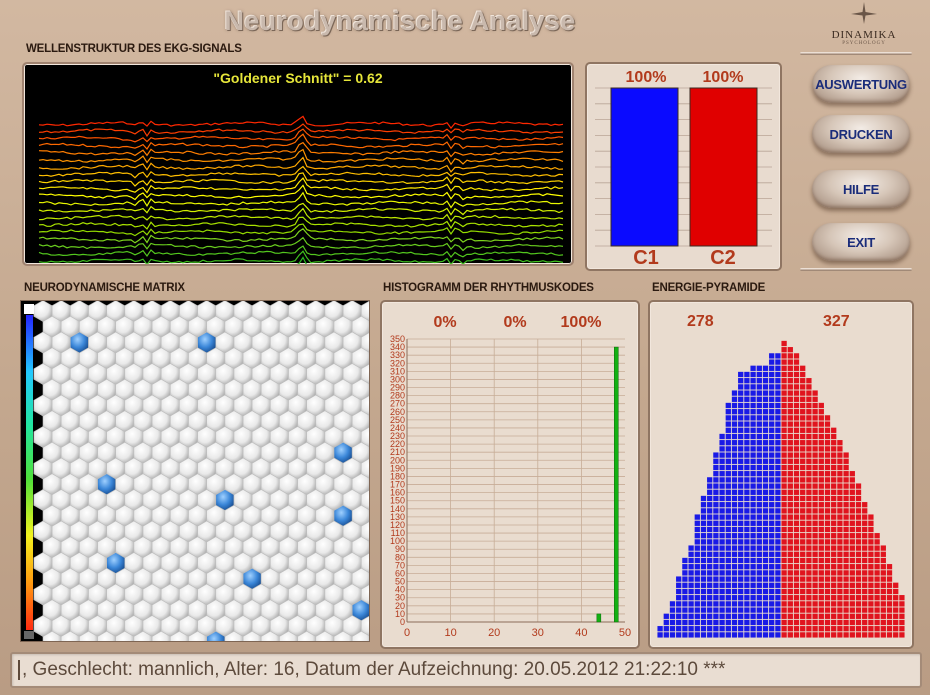  I want to click on energy-pyramid, so click(781, 489).